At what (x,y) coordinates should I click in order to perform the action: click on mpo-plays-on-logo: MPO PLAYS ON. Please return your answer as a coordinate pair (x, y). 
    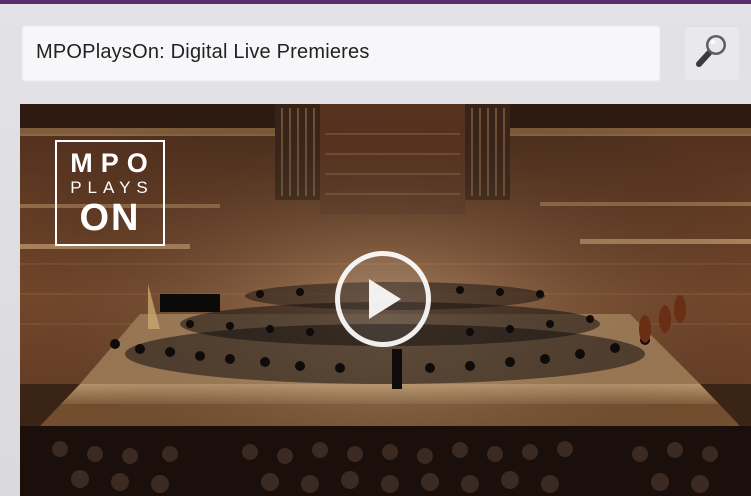
    Looking at the image, I should click on (110, 193).